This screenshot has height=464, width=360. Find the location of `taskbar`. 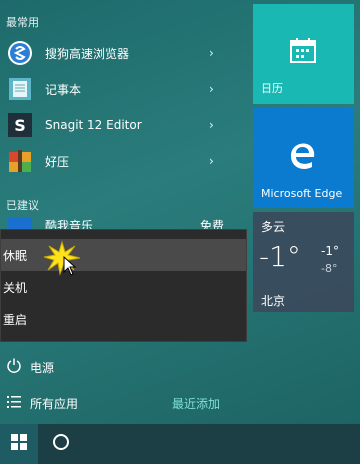

taskbar is located at coordinates (180, 444).